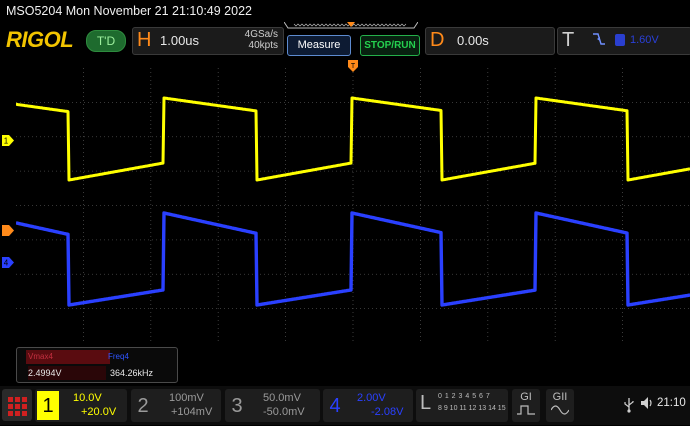  I want to click on sample-rate-info: 4GSa/s 40kpts, so click(254, 40).